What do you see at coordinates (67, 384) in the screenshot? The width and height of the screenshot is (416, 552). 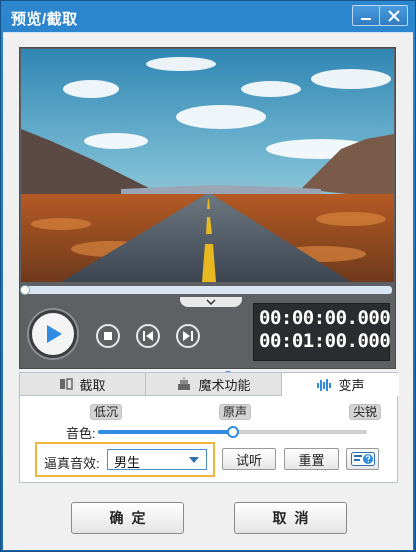 I see `trim-icon` at bounding box center [67, 384].